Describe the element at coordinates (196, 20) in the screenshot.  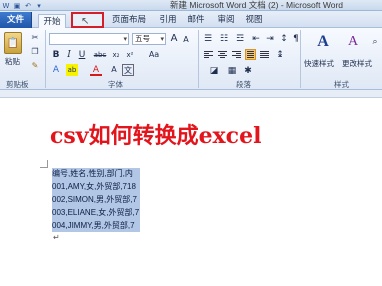
I see `tab-mailings: 邮件` at that location.